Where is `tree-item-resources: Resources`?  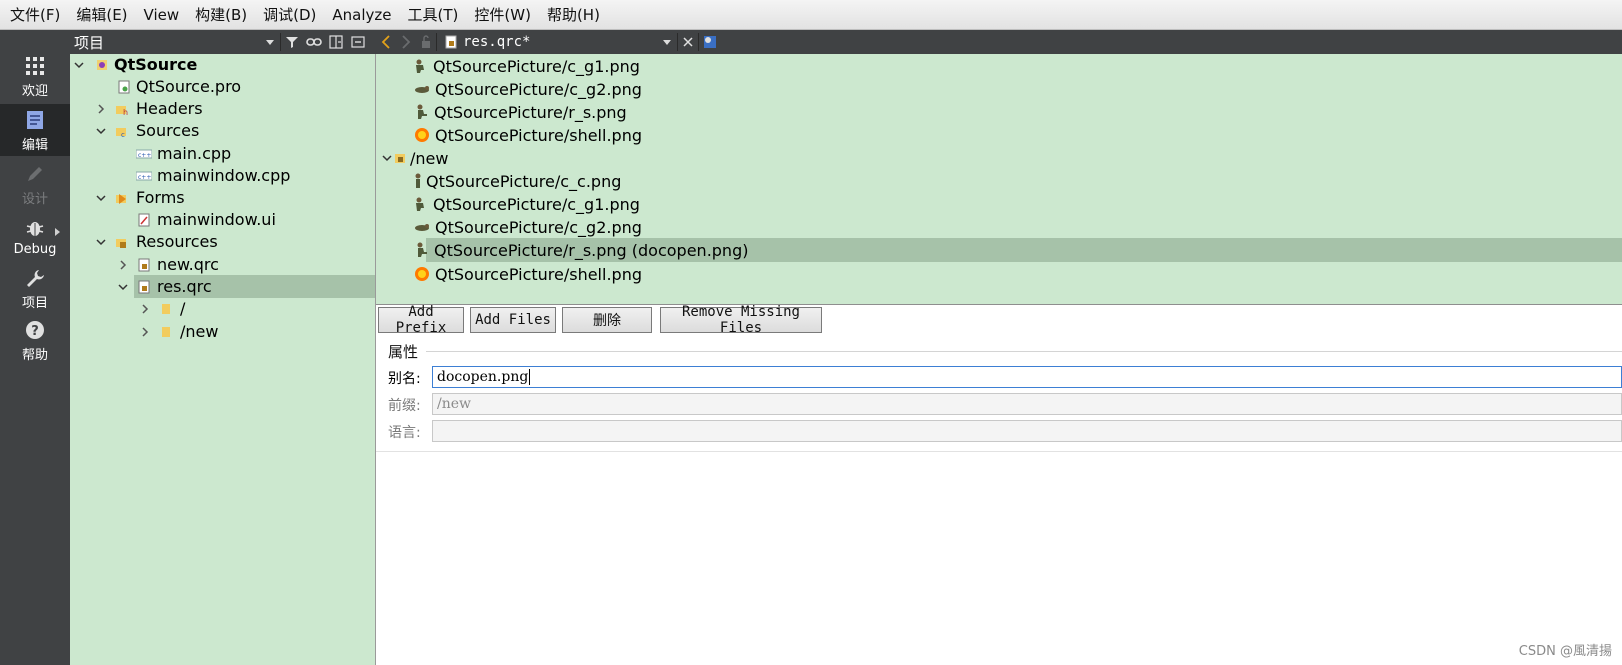
tree-item-resources: Resources is located at coordinates (222, 241).